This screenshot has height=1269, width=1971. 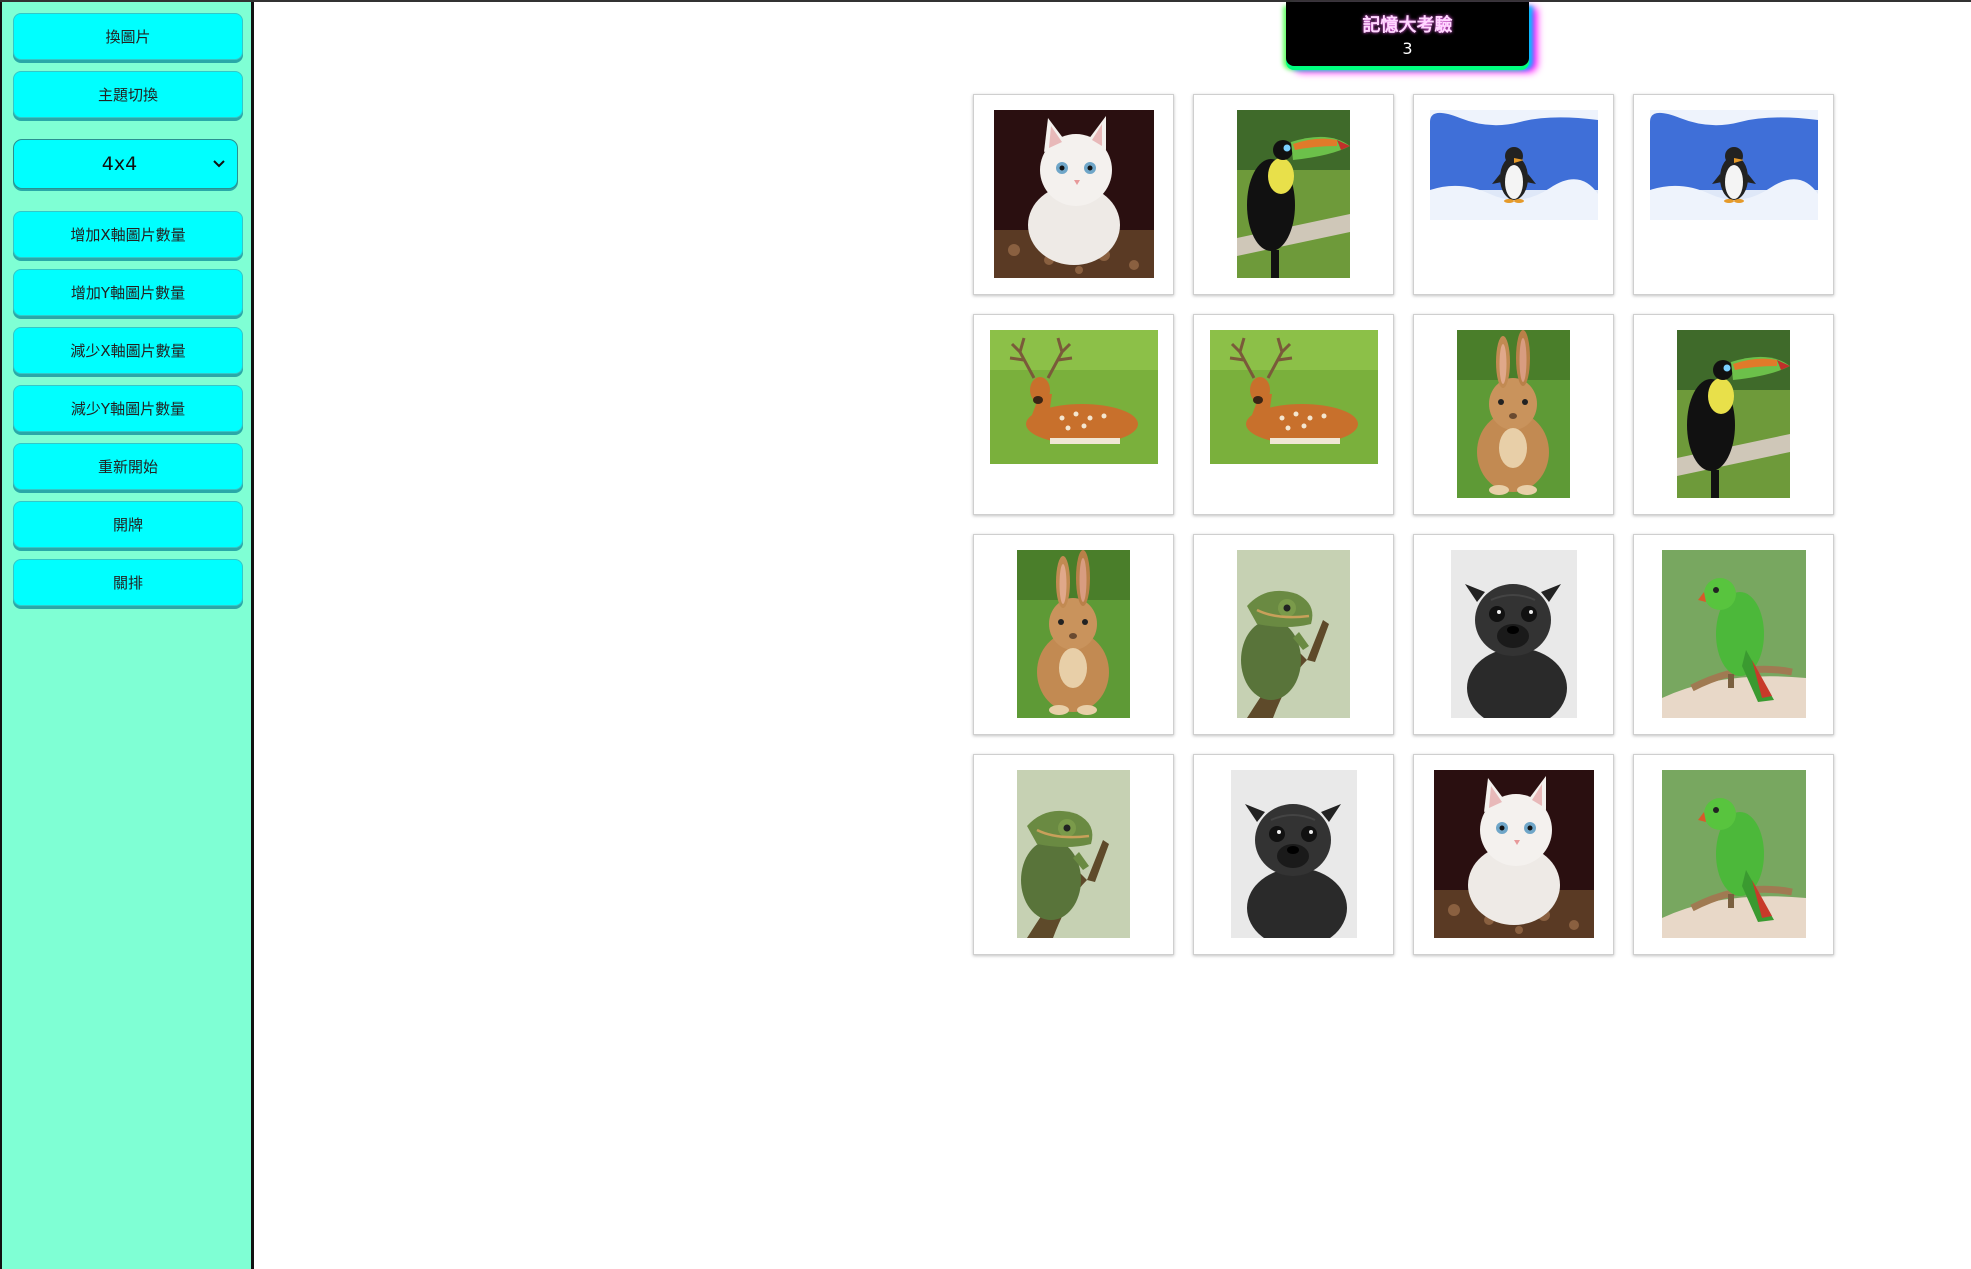 I want to click on chevron-down-icon, so click(x=219, y=164).